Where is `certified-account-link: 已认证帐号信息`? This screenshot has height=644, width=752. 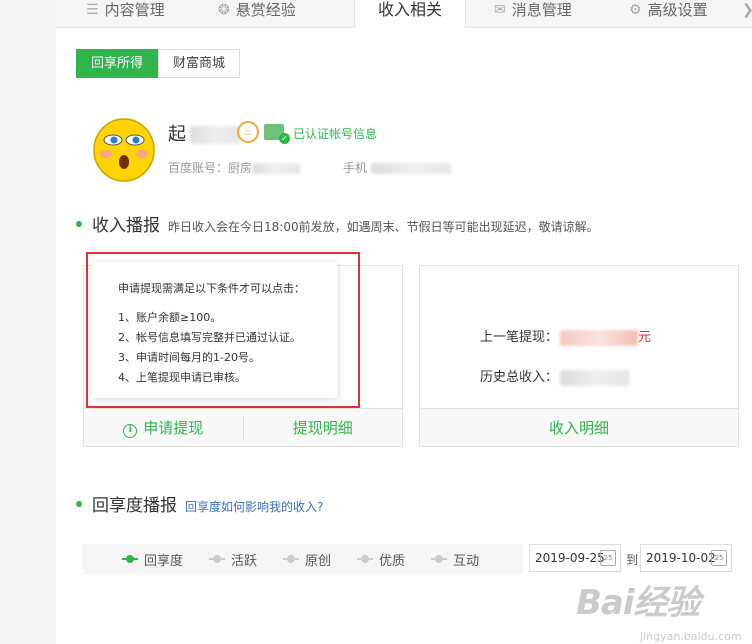
certified-account-link: 已认证帐号信息 is located at coordinates (335, 133).